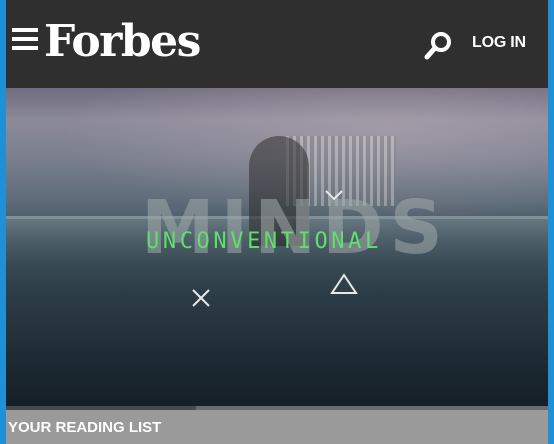 This screenshot has height=444, width=554. What do you see at coordinates (334, 195) in the screenshot?
I see `chevron-down-icon` at bounding box center [334, 195].